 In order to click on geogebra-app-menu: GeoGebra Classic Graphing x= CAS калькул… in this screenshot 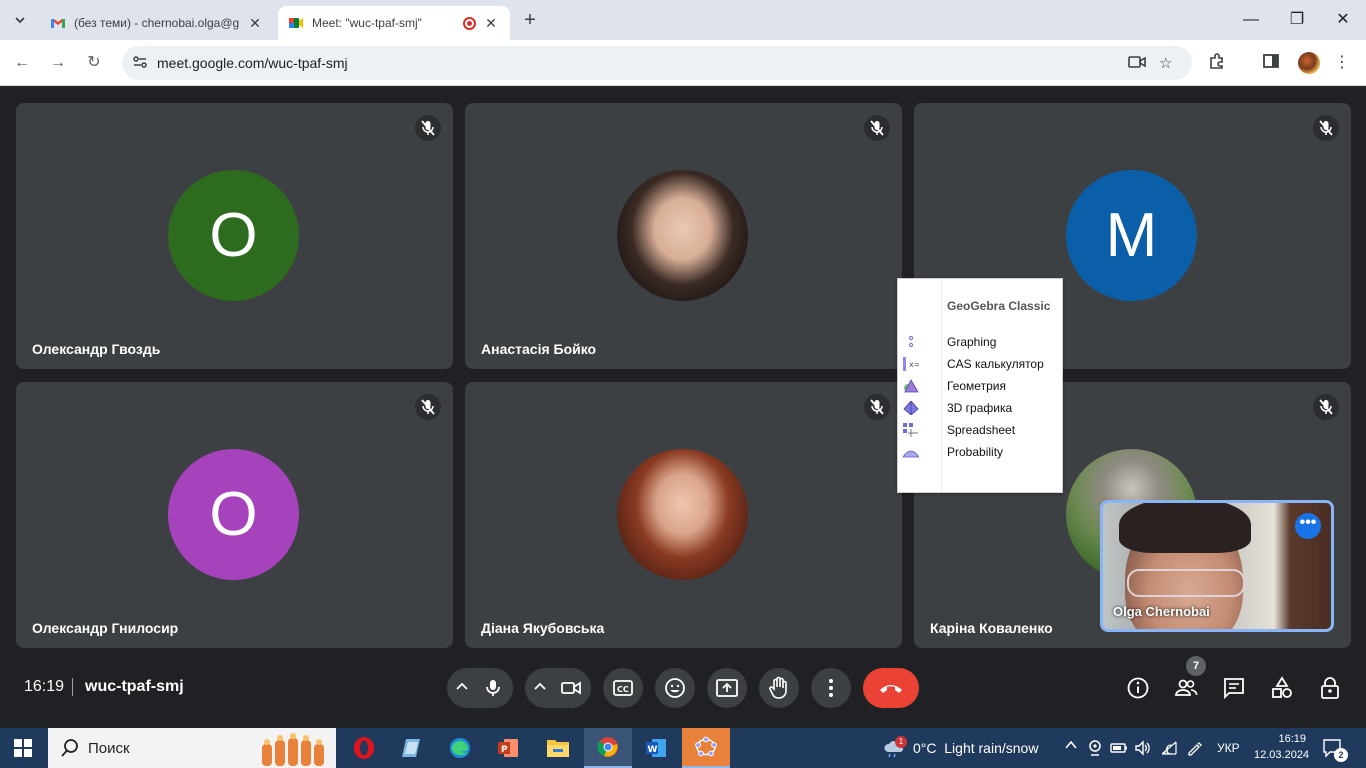, I will do `click(980, 385)`.